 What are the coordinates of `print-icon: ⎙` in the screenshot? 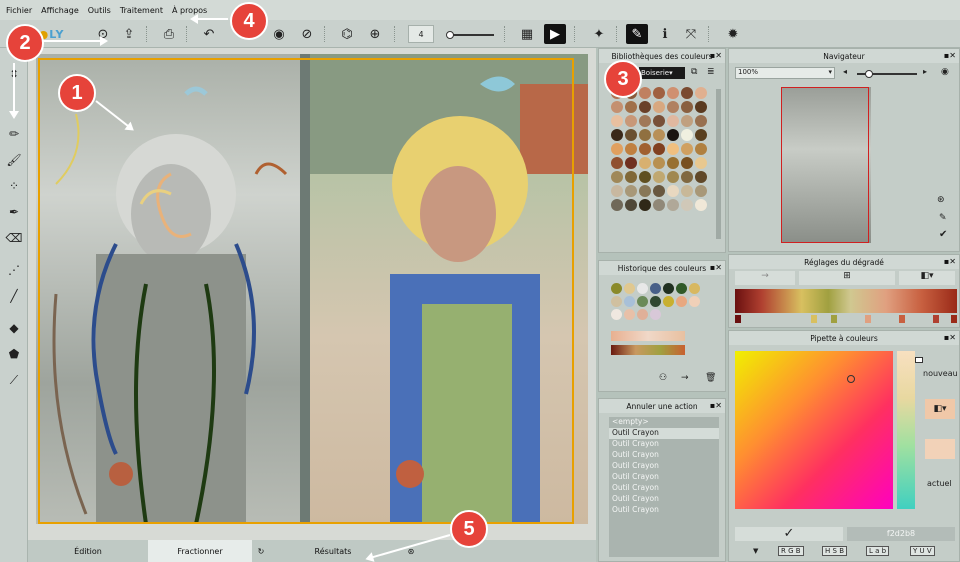 It's located at (169, 34).